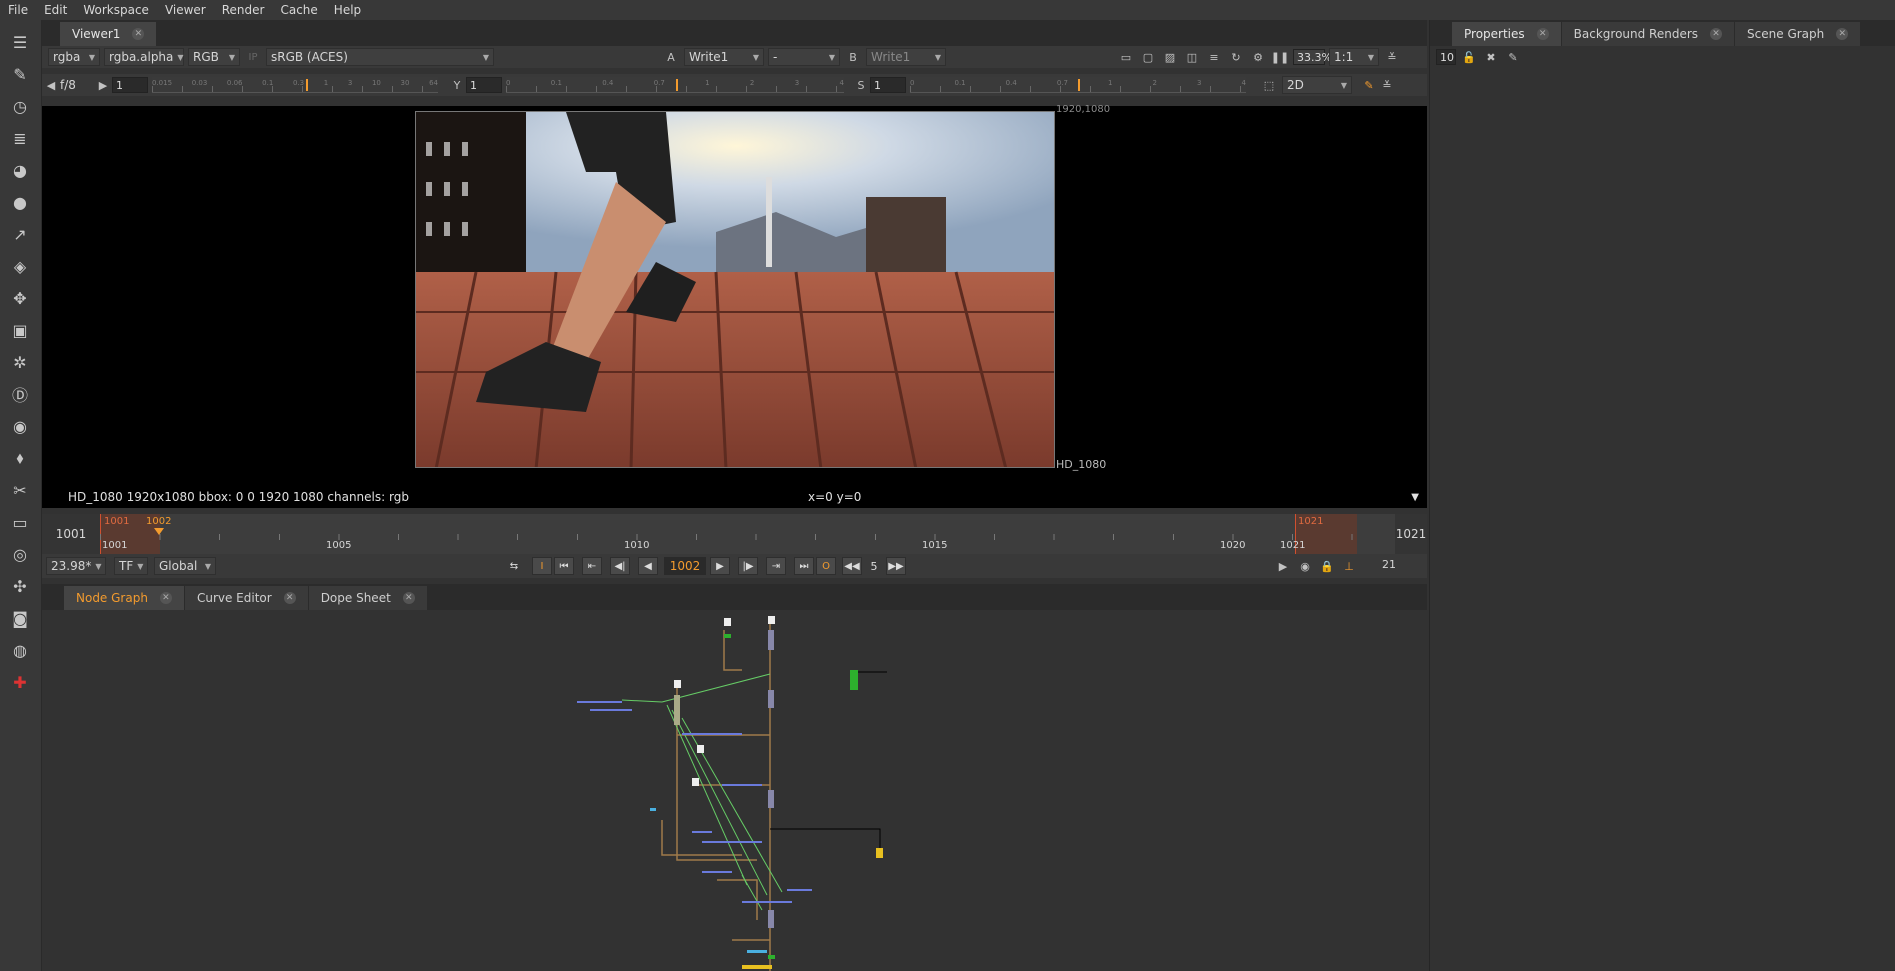  Describe the element at coordinates (20, 202) in the screenshot. I see `filter-nodes-icon: ●` at that location.